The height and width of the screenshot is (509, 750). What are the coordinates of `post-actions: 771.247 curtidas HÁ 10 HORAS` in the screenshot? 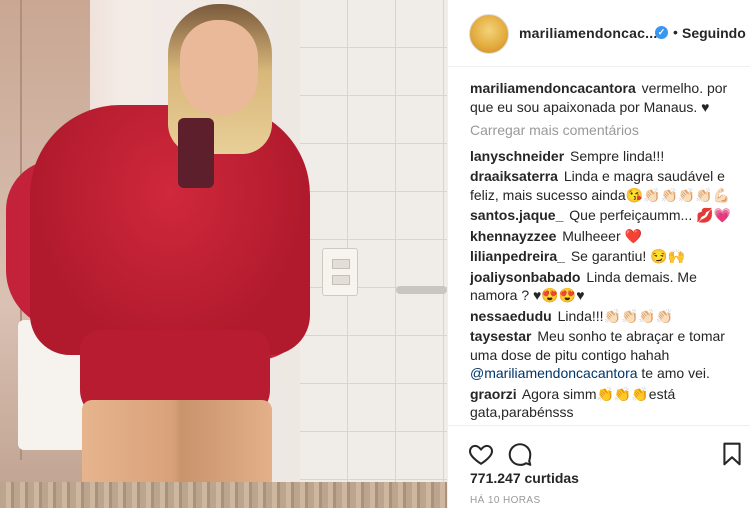 It's located at (599, 467).